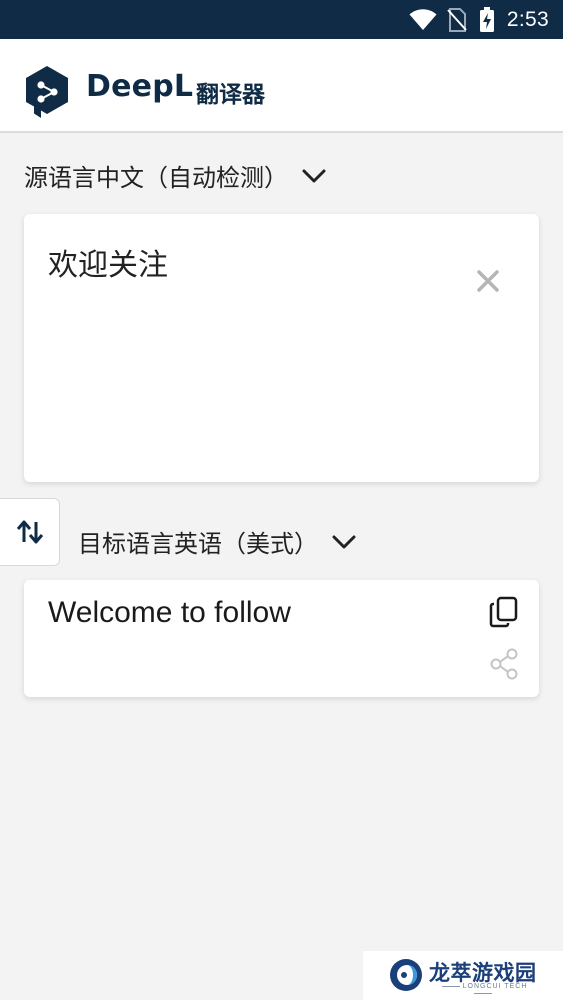 This screenshot has height=1000, width=563. Describe the element at coordinates (504, 664) in the screenshot. I see `share-icon` at that location.